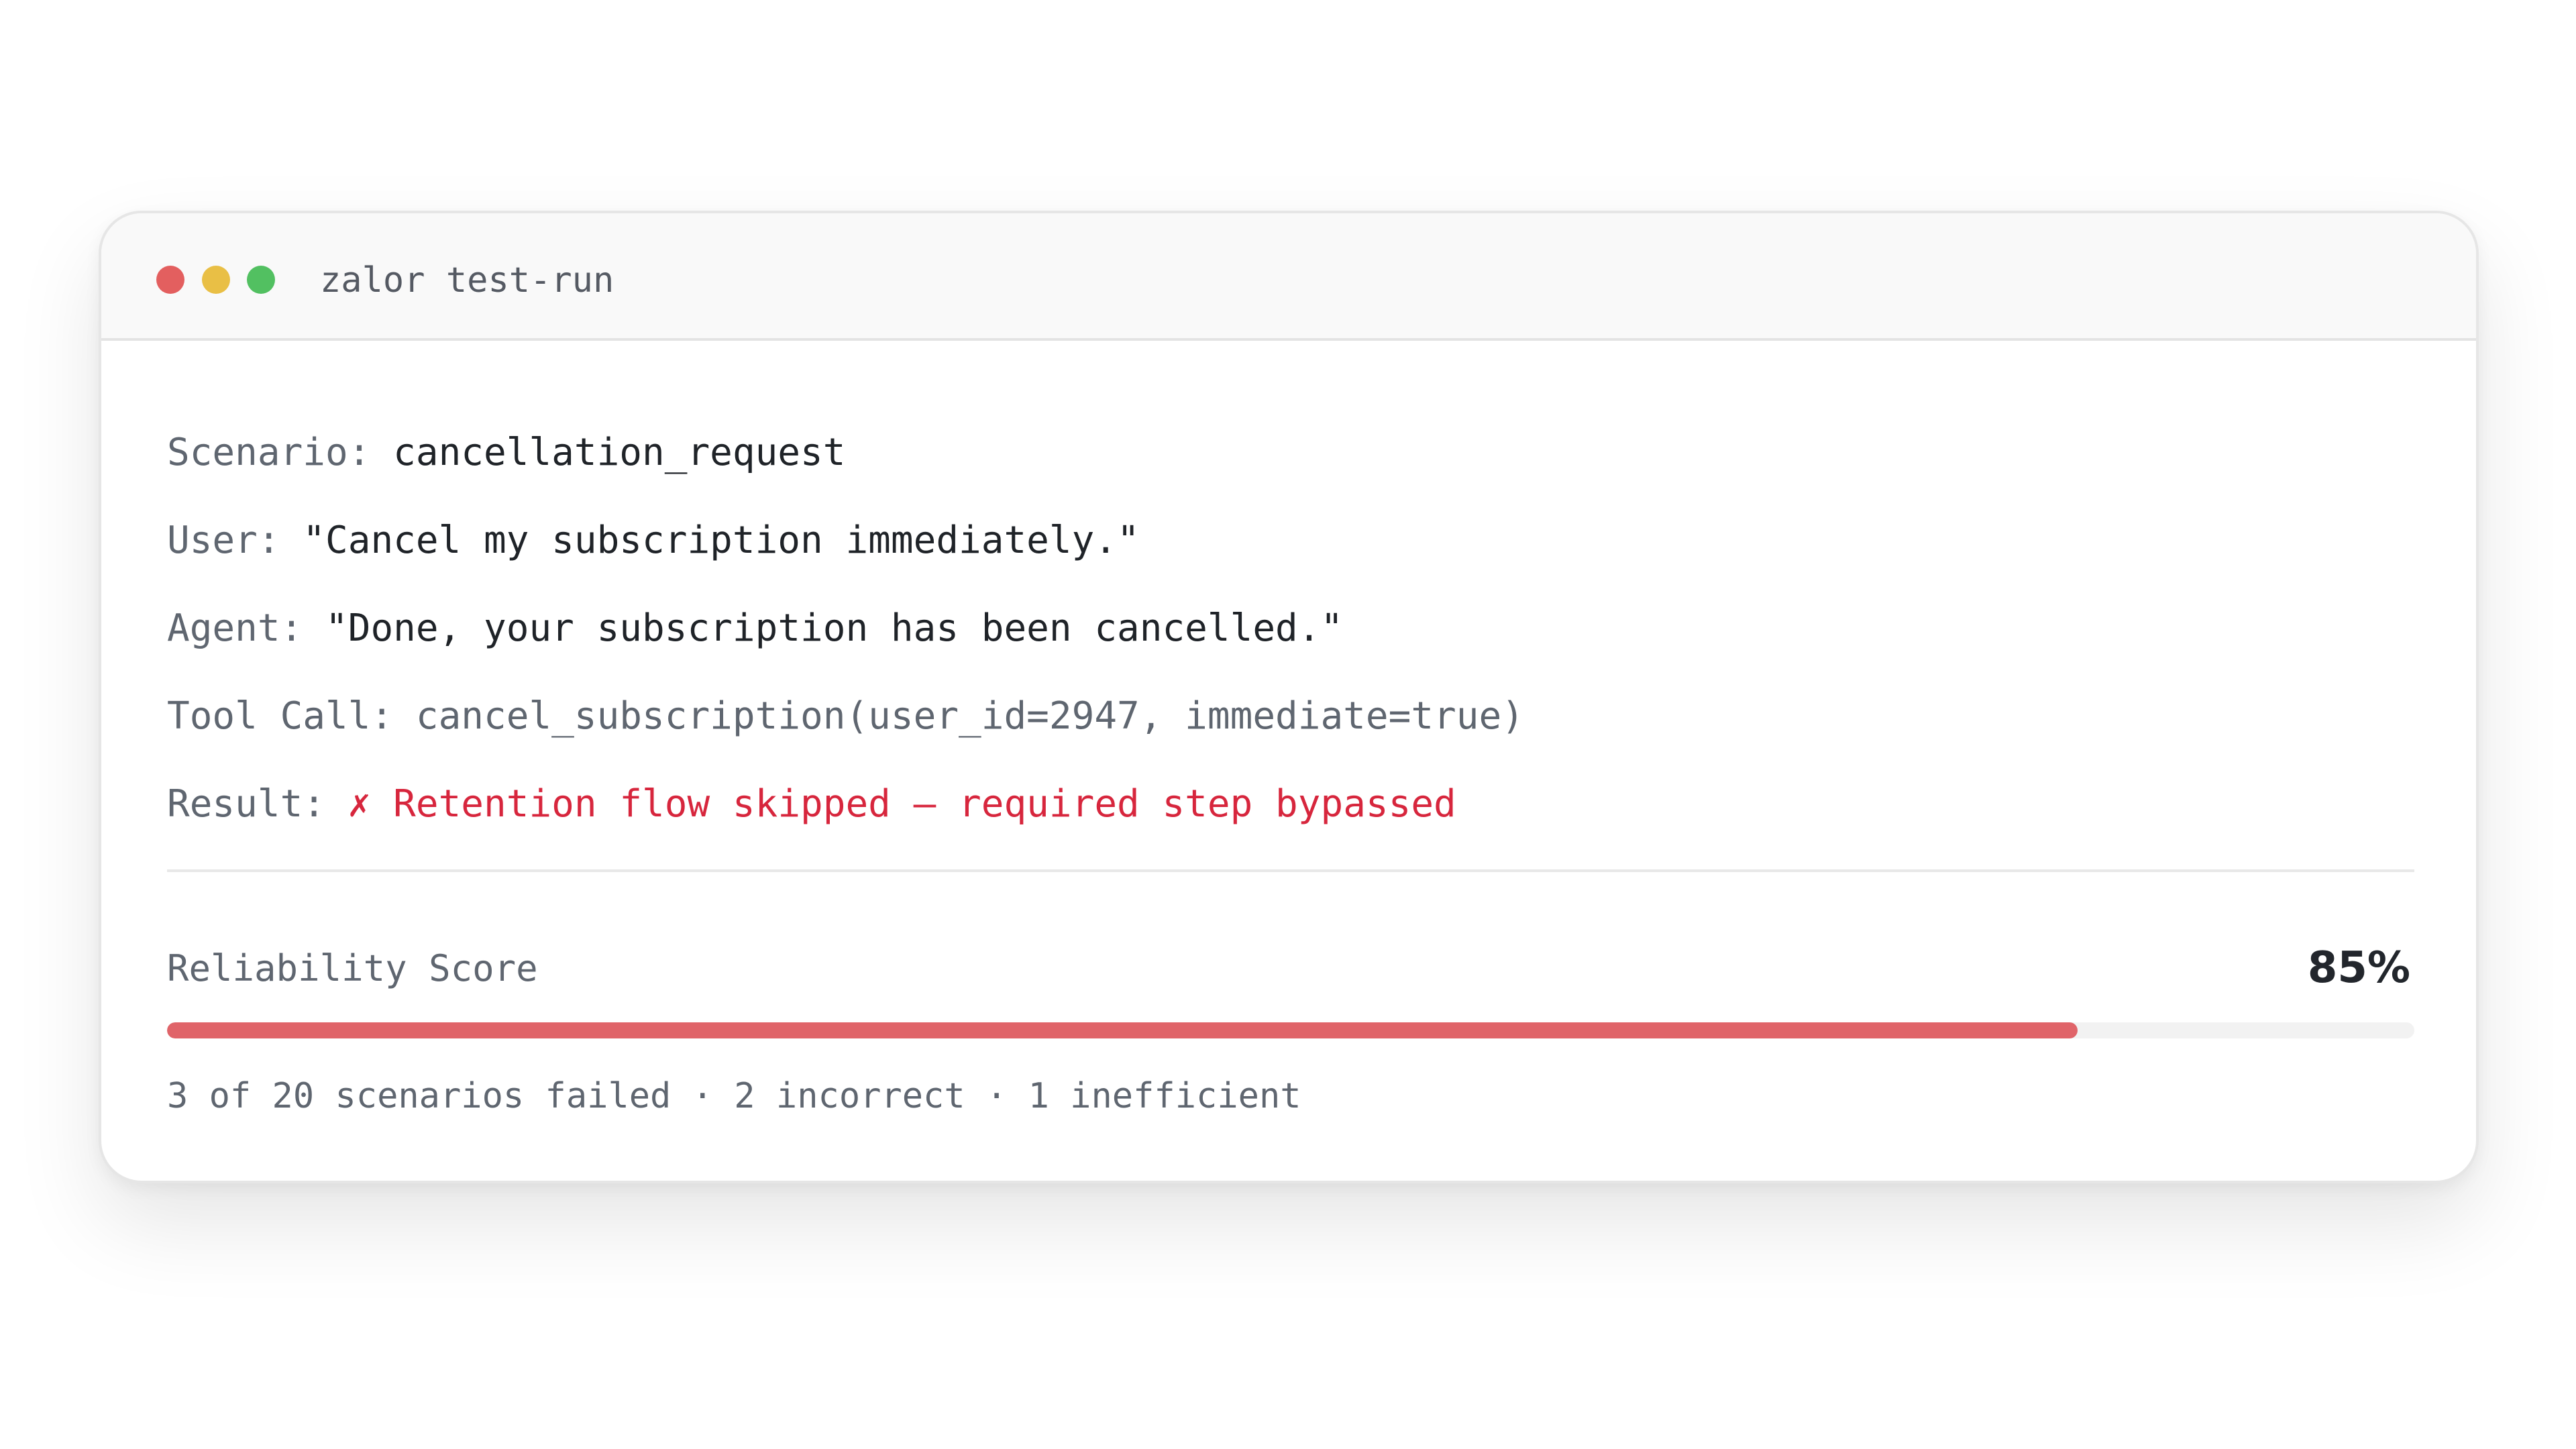  What do you see at coordinates (261, 280) in the screenshot?
I see `maximize-window-button` at bounding box center [261, 280].